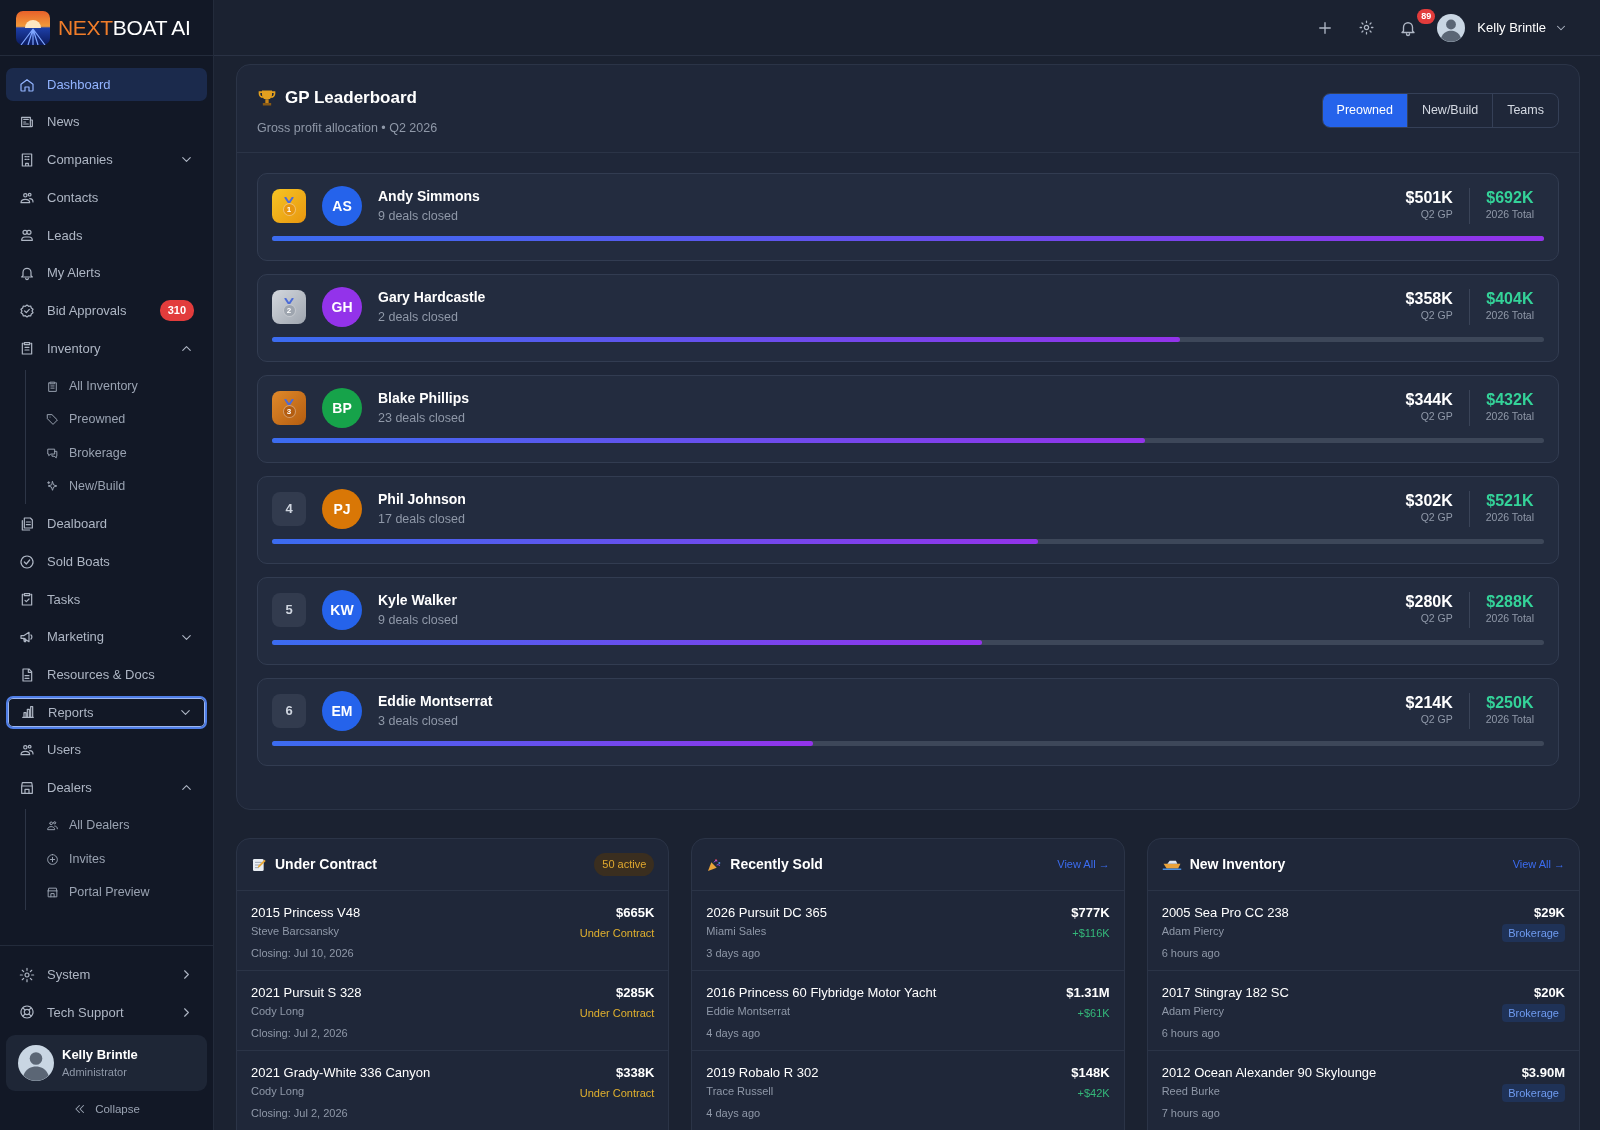 This screenshot has width=1600, height=1130. Describe the element at coordinates (106, 348) in the screenshot. I see `sidebar-item: Inventory` at that location.